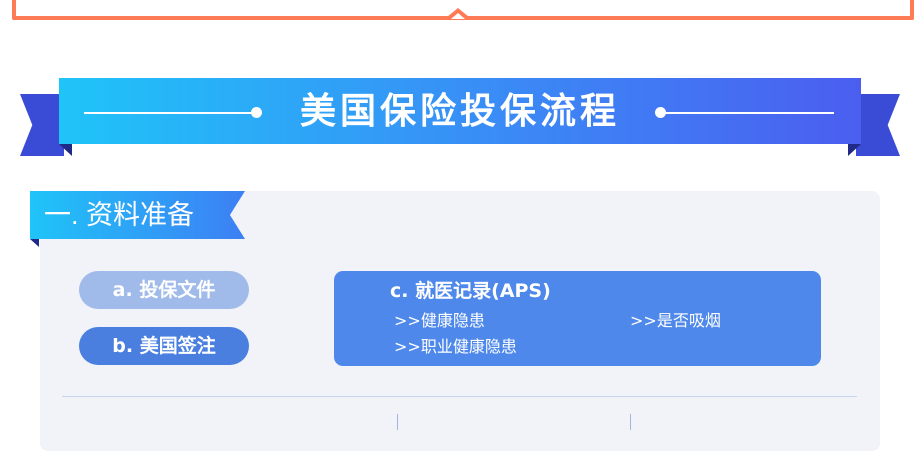  Describe the element at coordinates (256, 112) in the screenshot. I see `ribbon-dot-left` at that location.